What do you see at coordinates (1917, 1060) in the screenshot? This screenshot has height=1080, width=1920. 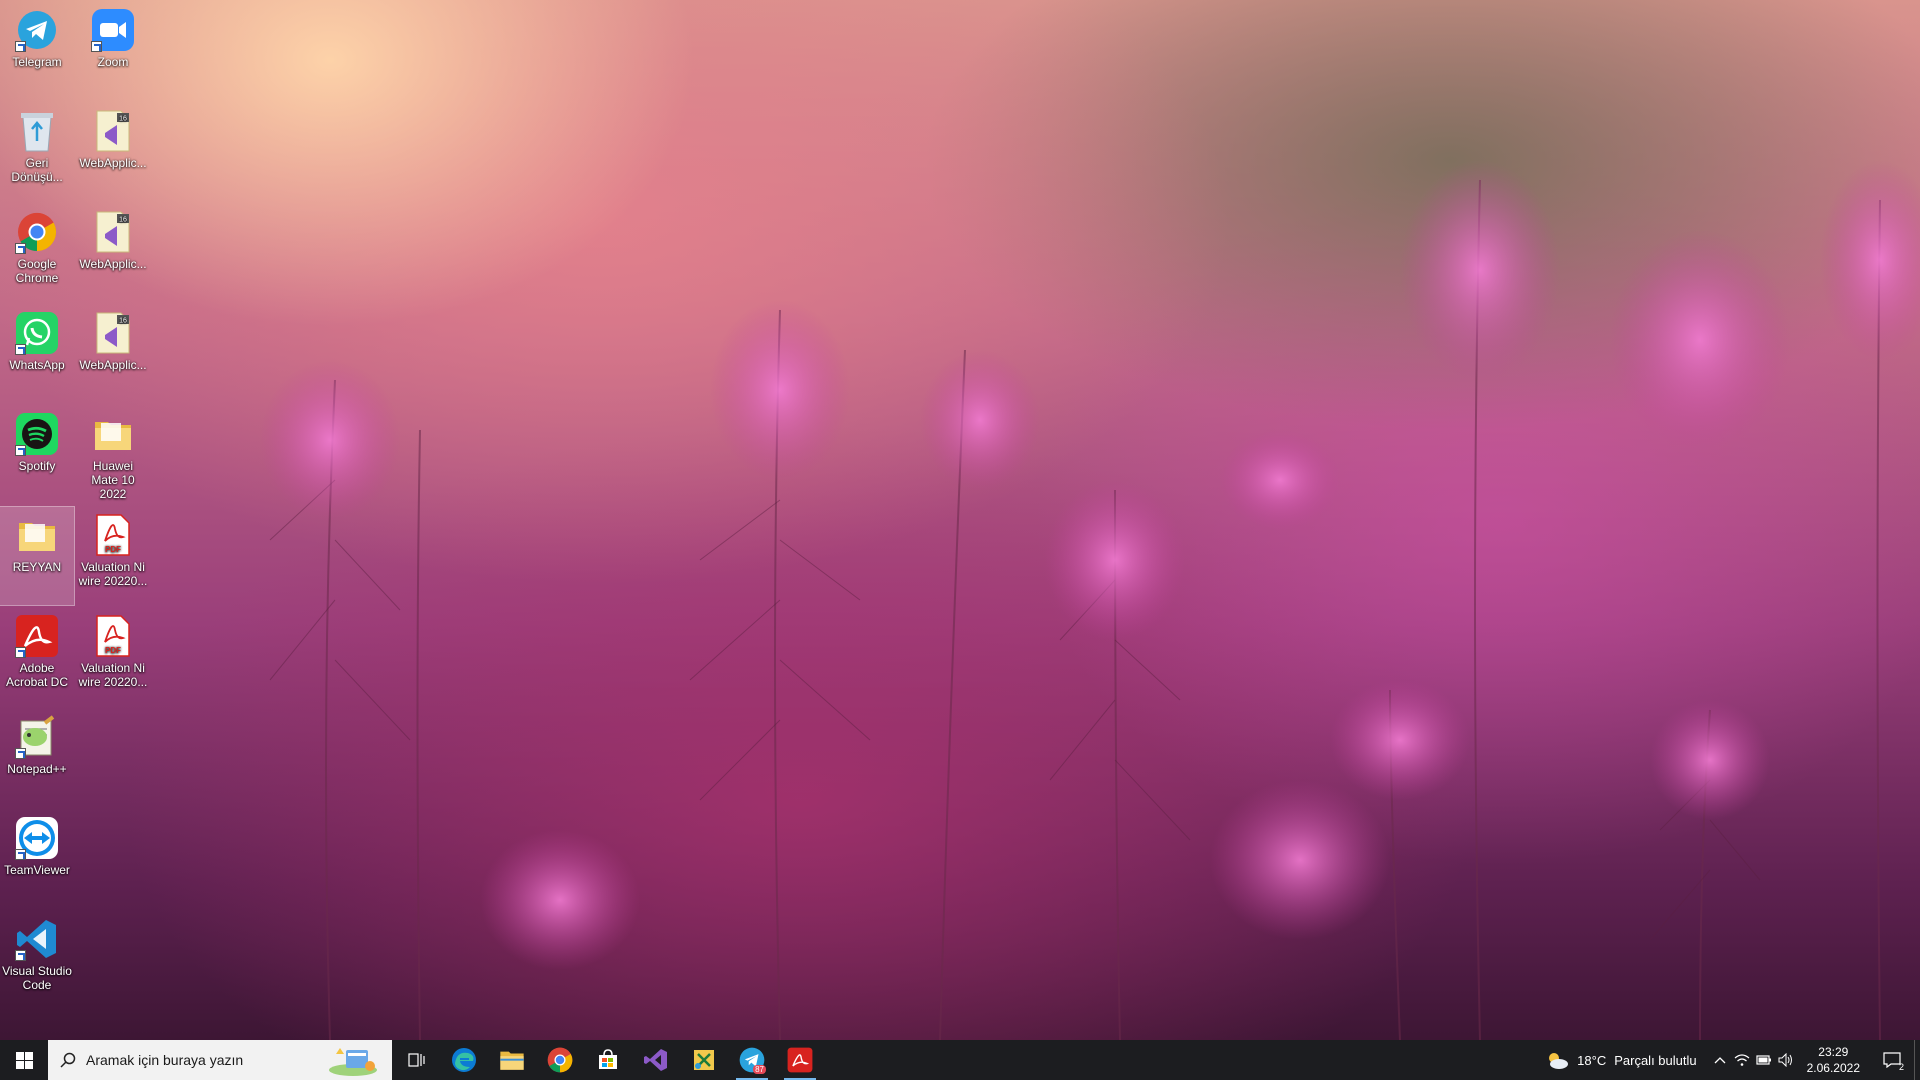 I see `show-desktop-button` at bounding box center [1917, 1060].